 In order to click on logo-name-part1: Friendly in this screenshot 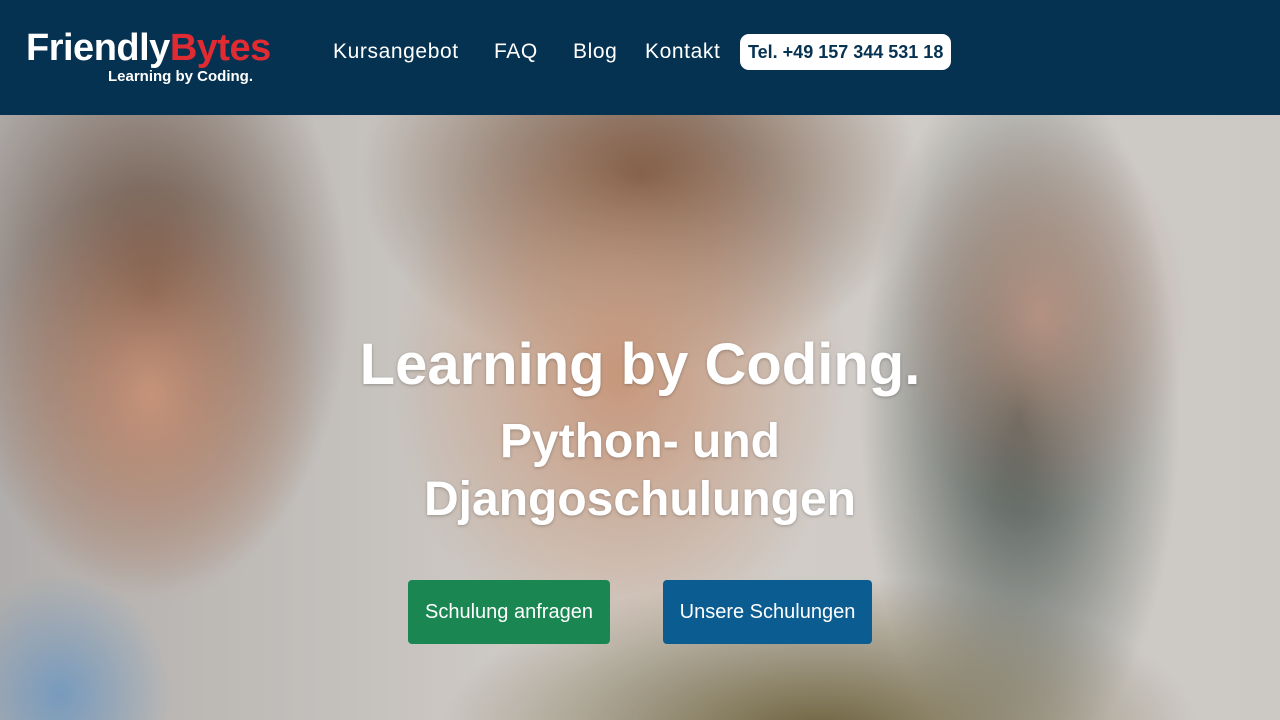, I will do `click(98, 48)`.